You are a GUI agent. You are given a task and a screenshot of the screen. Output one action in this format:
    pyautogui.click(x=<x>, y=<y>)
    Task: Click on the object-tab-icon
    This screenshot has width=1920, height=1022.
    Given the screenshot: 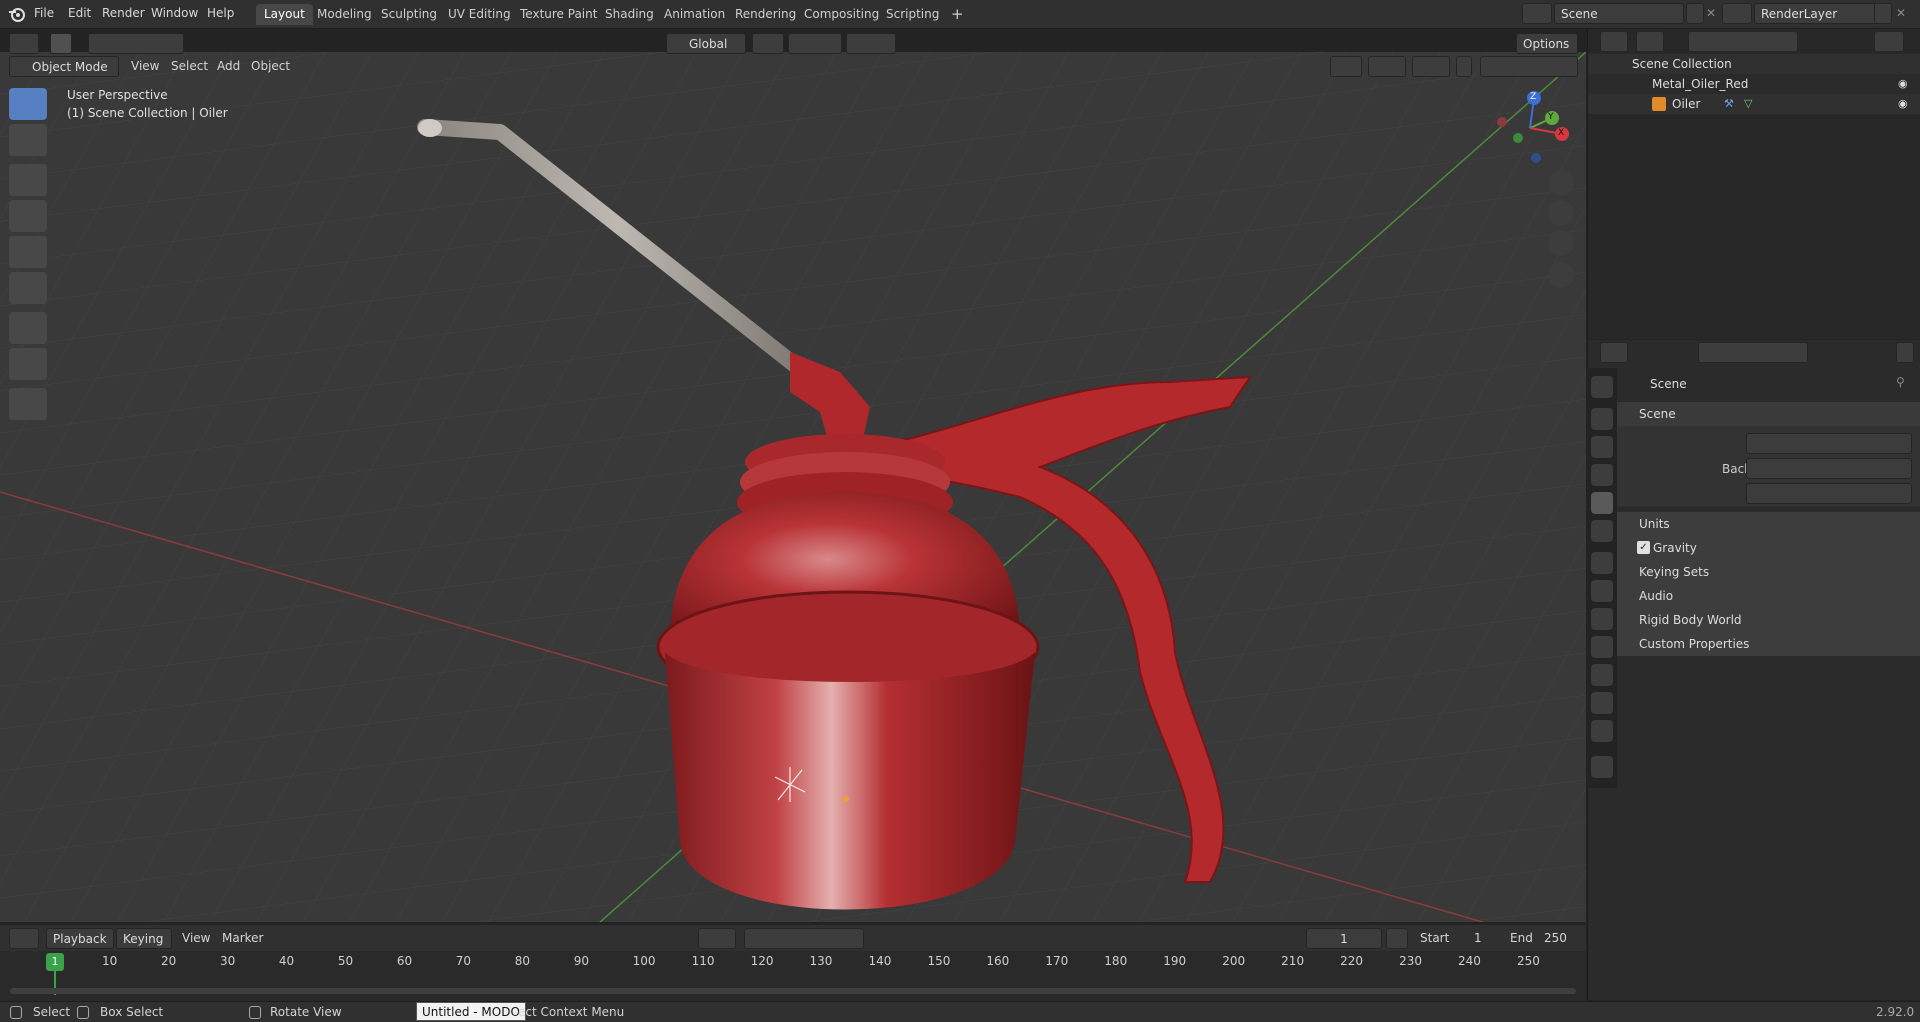 What is the action you would take?
    pyautogui.click(x=1602, y=563)
    